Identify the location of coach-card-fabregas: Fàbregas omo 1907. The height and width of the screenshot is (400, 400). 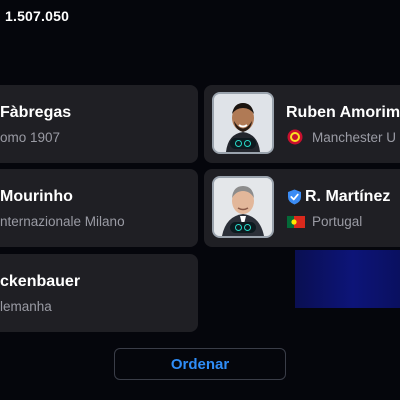
(99, 124).